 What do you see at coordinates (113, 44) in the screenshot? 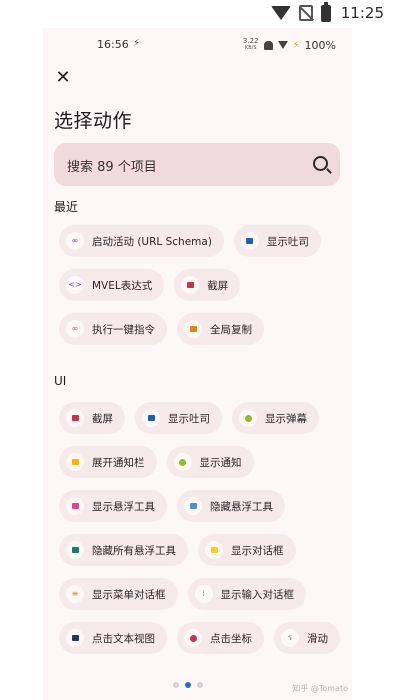
I see `inner-status-time: 16:56` at bounding box center [113, 44].